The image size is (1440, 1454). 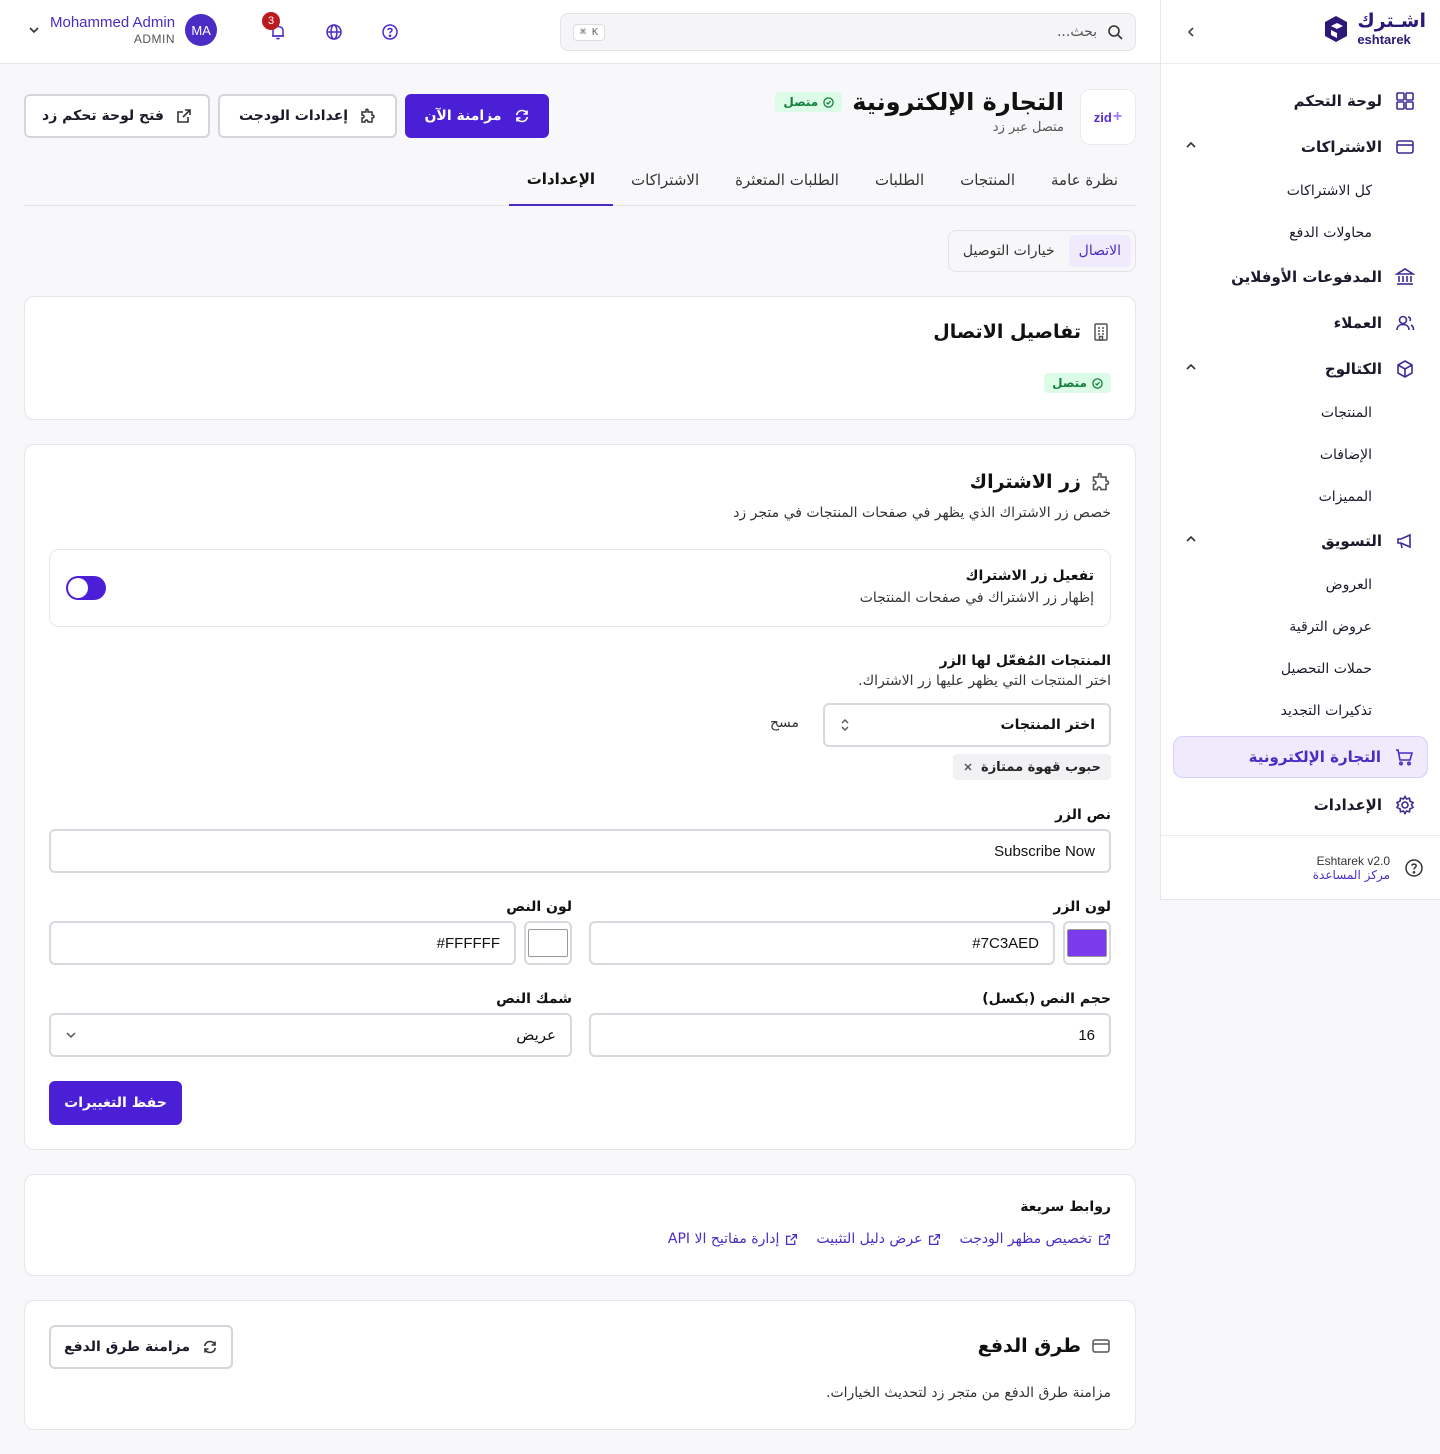 I want to click on brand-mark-icon, so click(x=1336, y=29).